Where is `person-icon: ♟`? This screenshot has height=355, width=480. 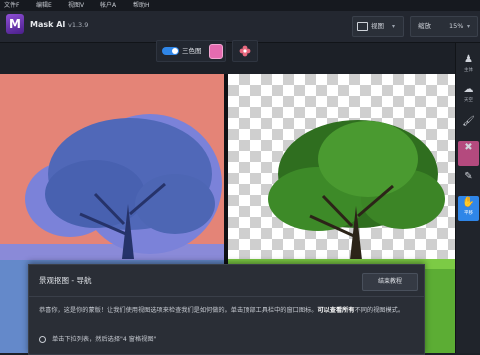
person-icon: ♟ is located at coordinates (468, 59).